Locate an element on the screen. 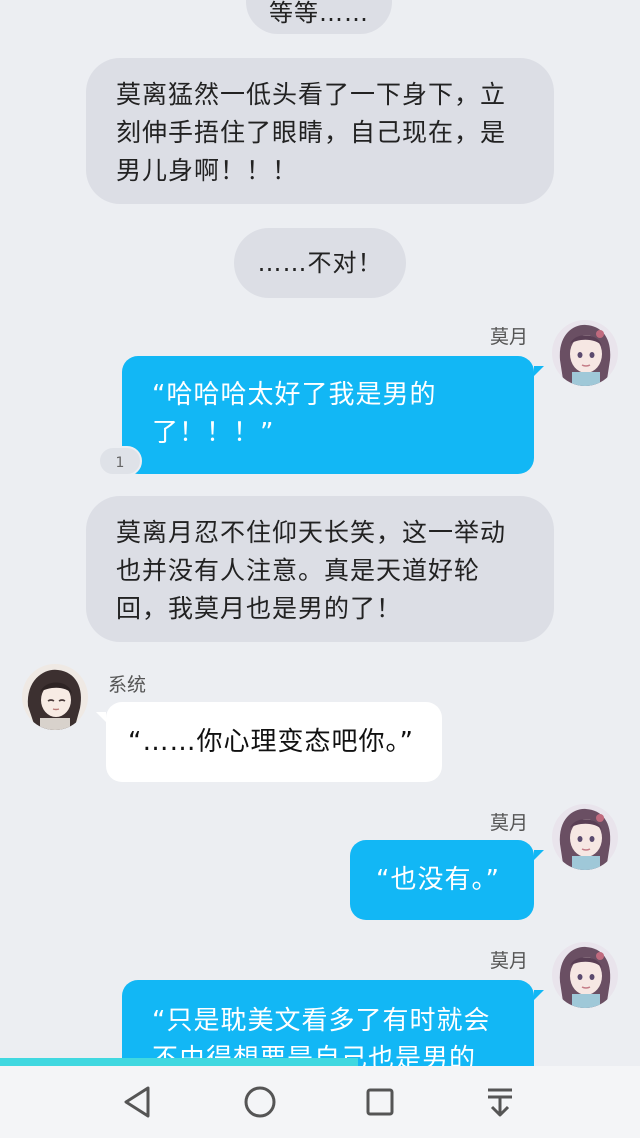 The height and width of the screenshot is (1138, 640). home-circle-icon is located at coordinates (260, 1102).